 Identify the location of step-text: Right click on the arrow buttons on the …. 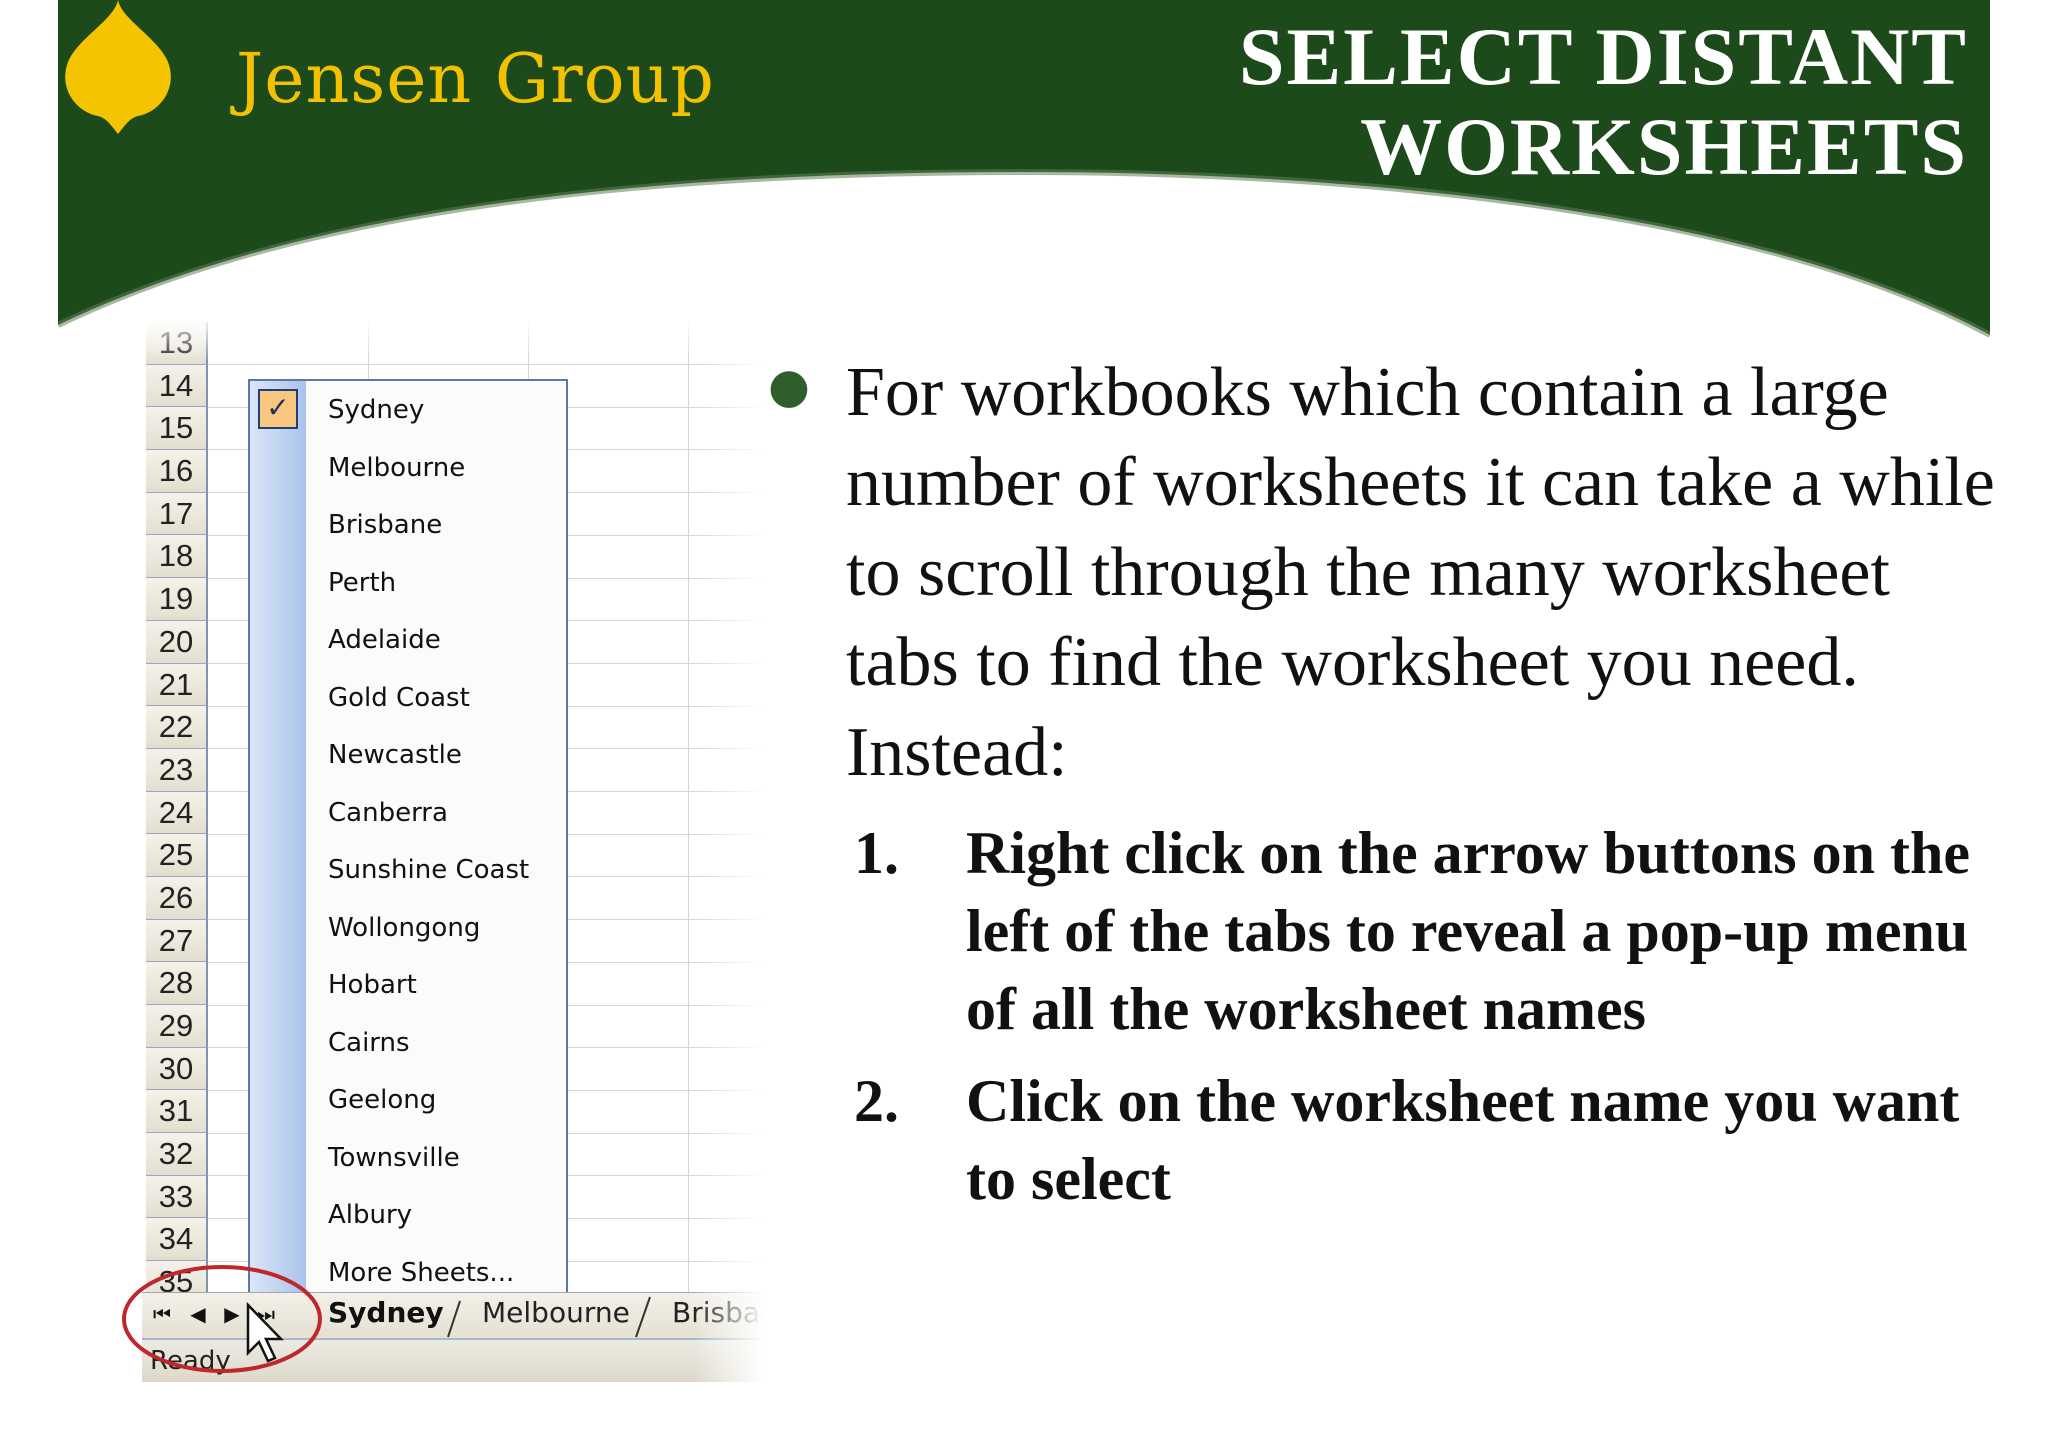
(1468, 931).